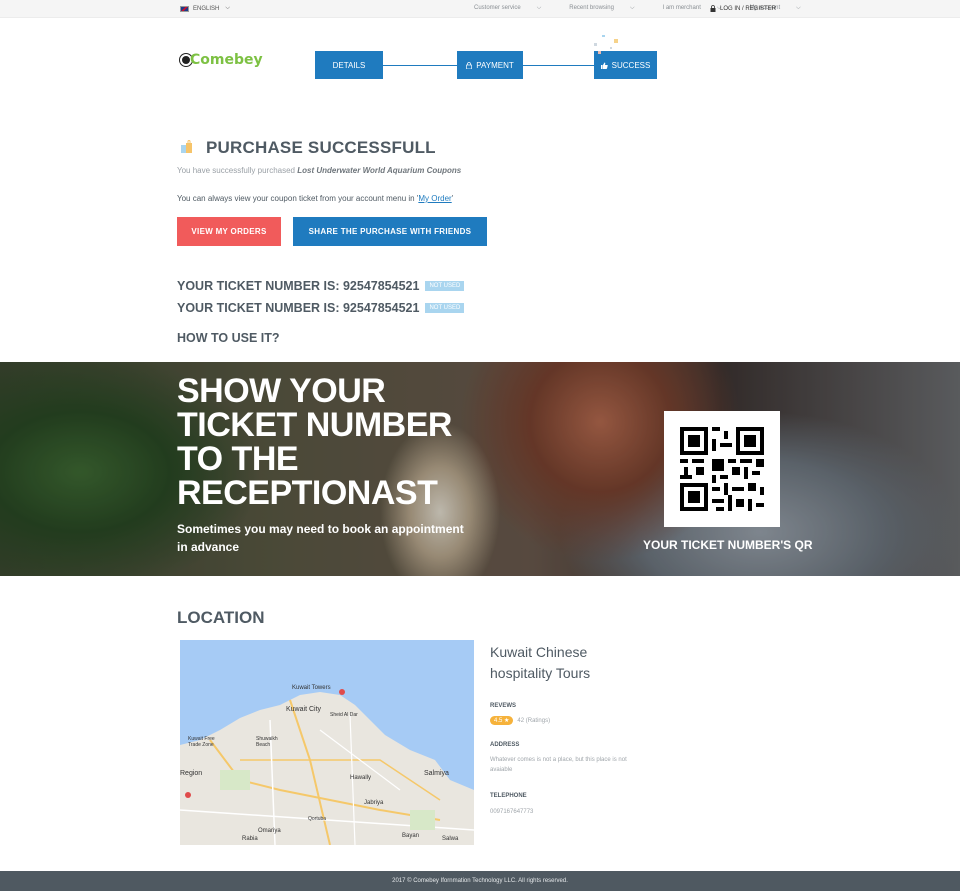 The height and width of the screenshot is (891, 960). What do you see at coordinates (221, 60) in the screenshot?
I see `comebey-logo: Comebey` at bounding box center [221, 60].